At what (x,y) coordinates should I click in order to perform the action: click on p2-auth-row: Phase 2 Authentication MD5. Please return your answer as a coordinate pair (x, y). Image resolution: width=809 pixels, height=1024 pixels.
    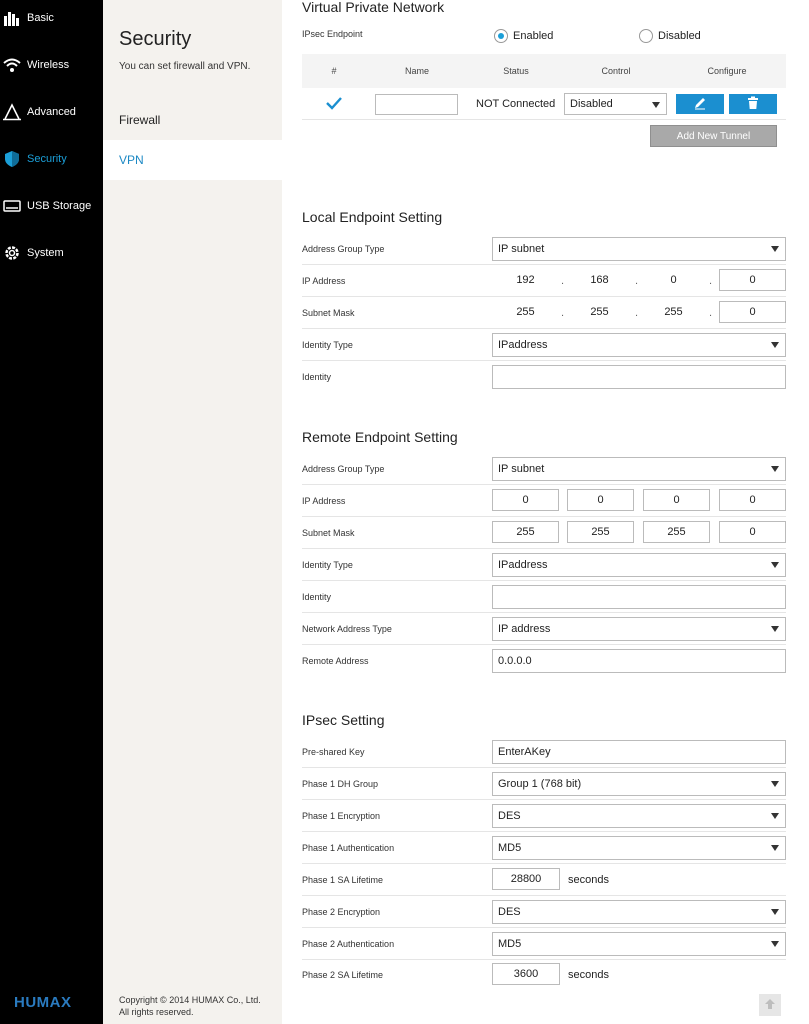
    Looking at the image, I should click on (544, 944).